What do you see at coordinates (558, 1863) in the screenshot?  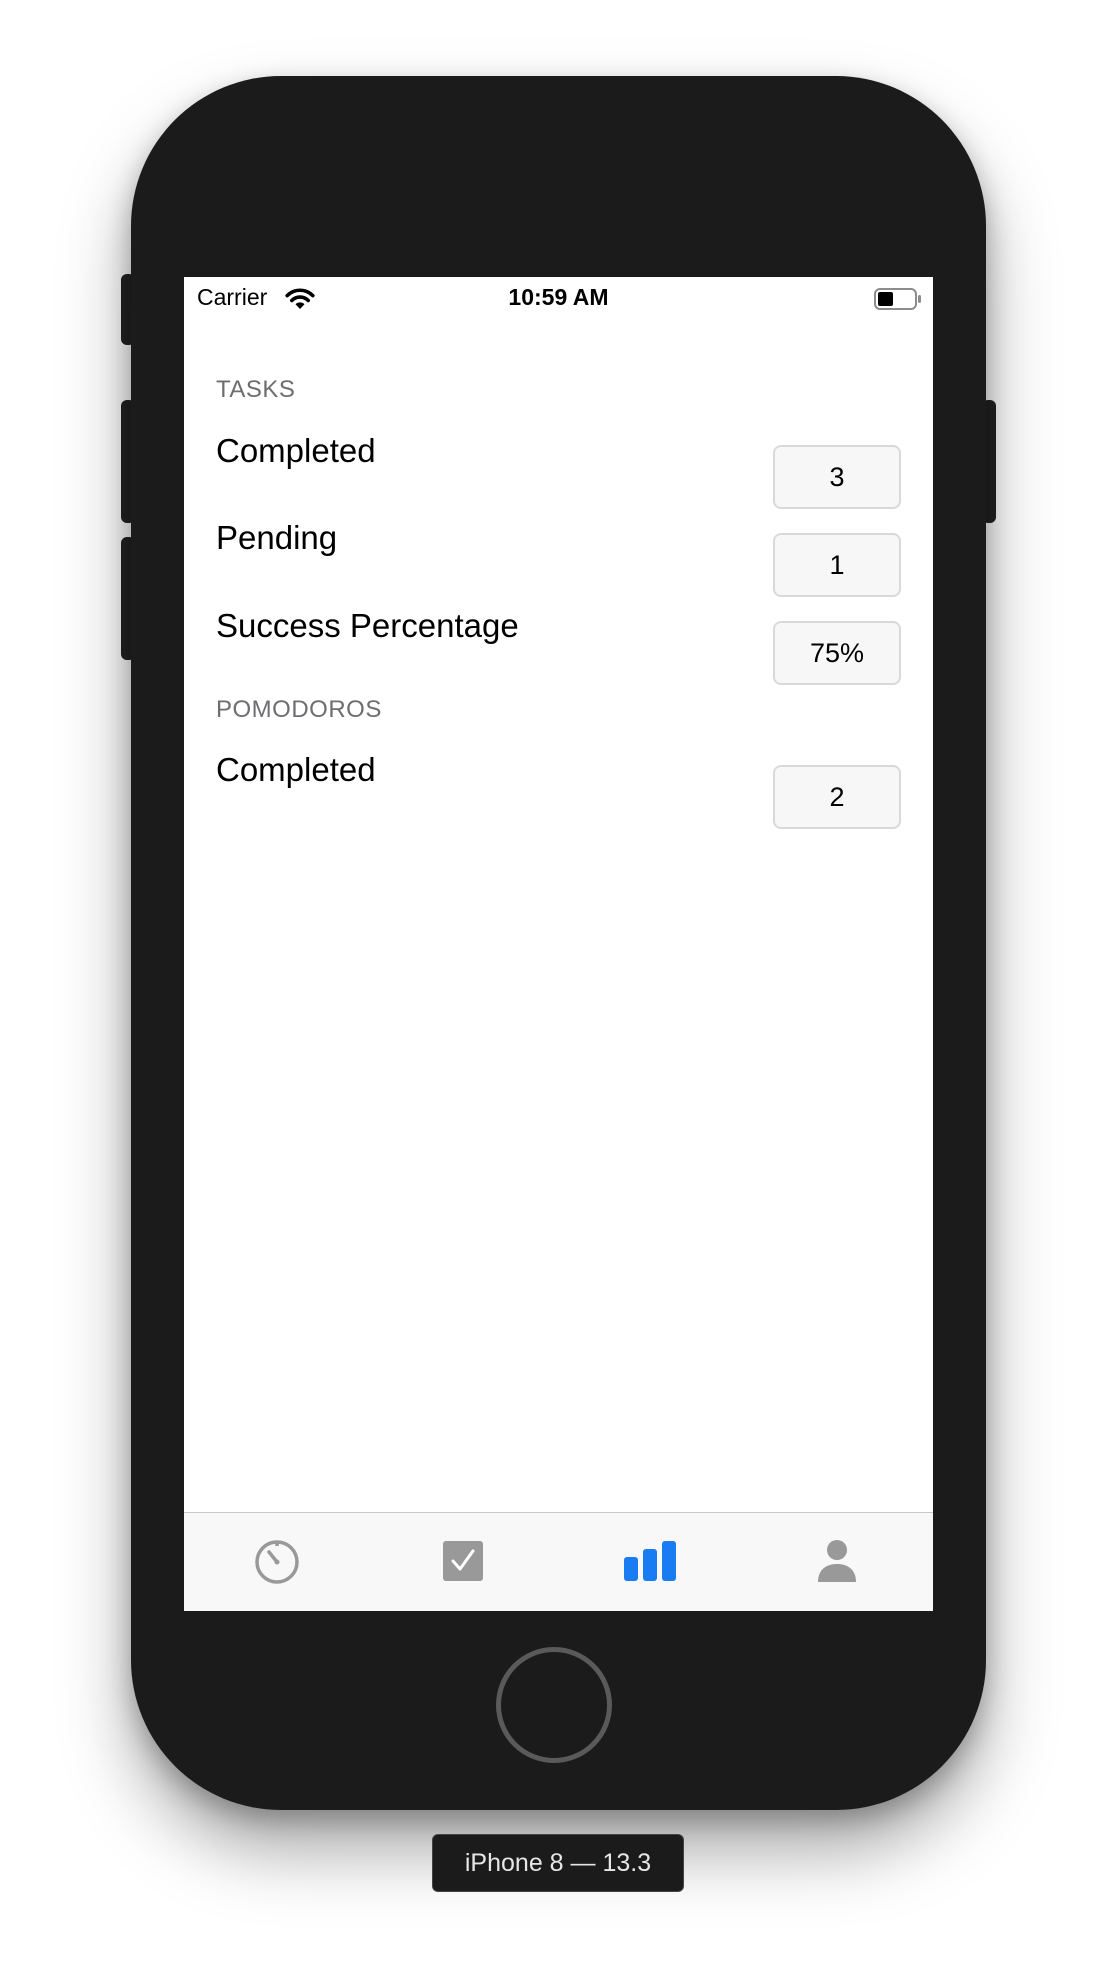 I see `device-label: iPhone 8 — 13.3` at bounding box center [558, 1863].